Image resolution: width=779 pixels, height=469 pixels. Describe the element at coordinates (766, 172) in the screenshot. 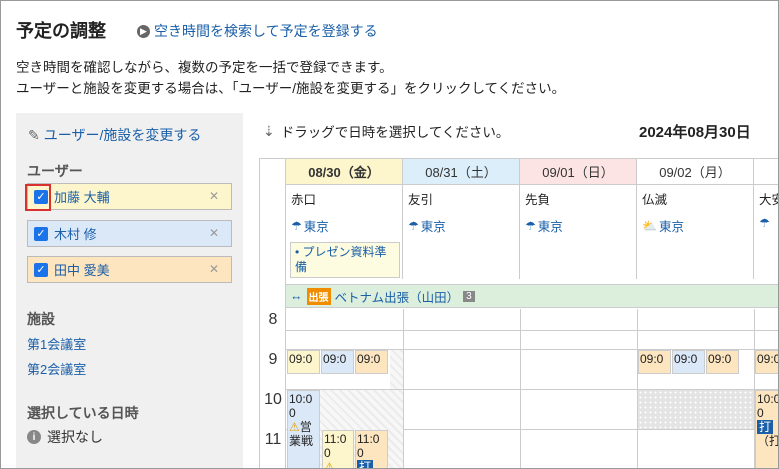

I see `day-header` at that location.